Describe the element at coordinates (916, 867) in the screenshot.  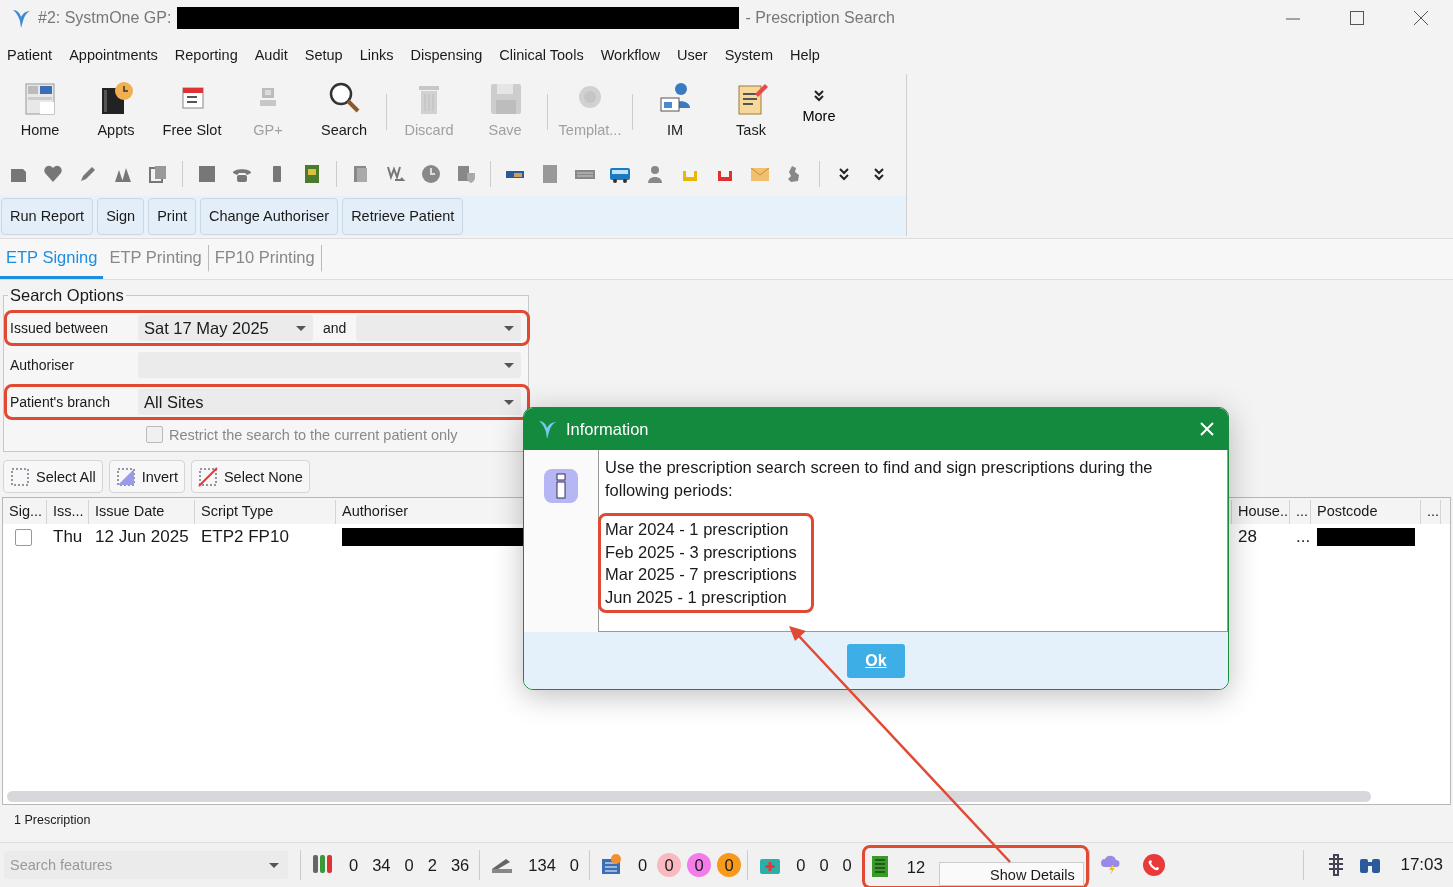
I see `counter: 12` at that location.